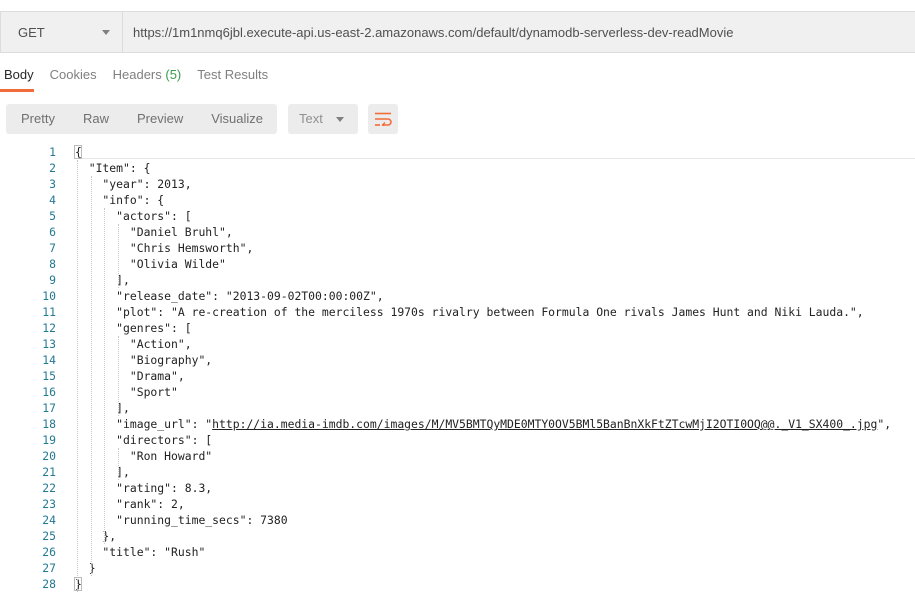  Describe the element at coordinates (457, 344) in the screenshot. I see `code-line: 13 "Action",` at that location.